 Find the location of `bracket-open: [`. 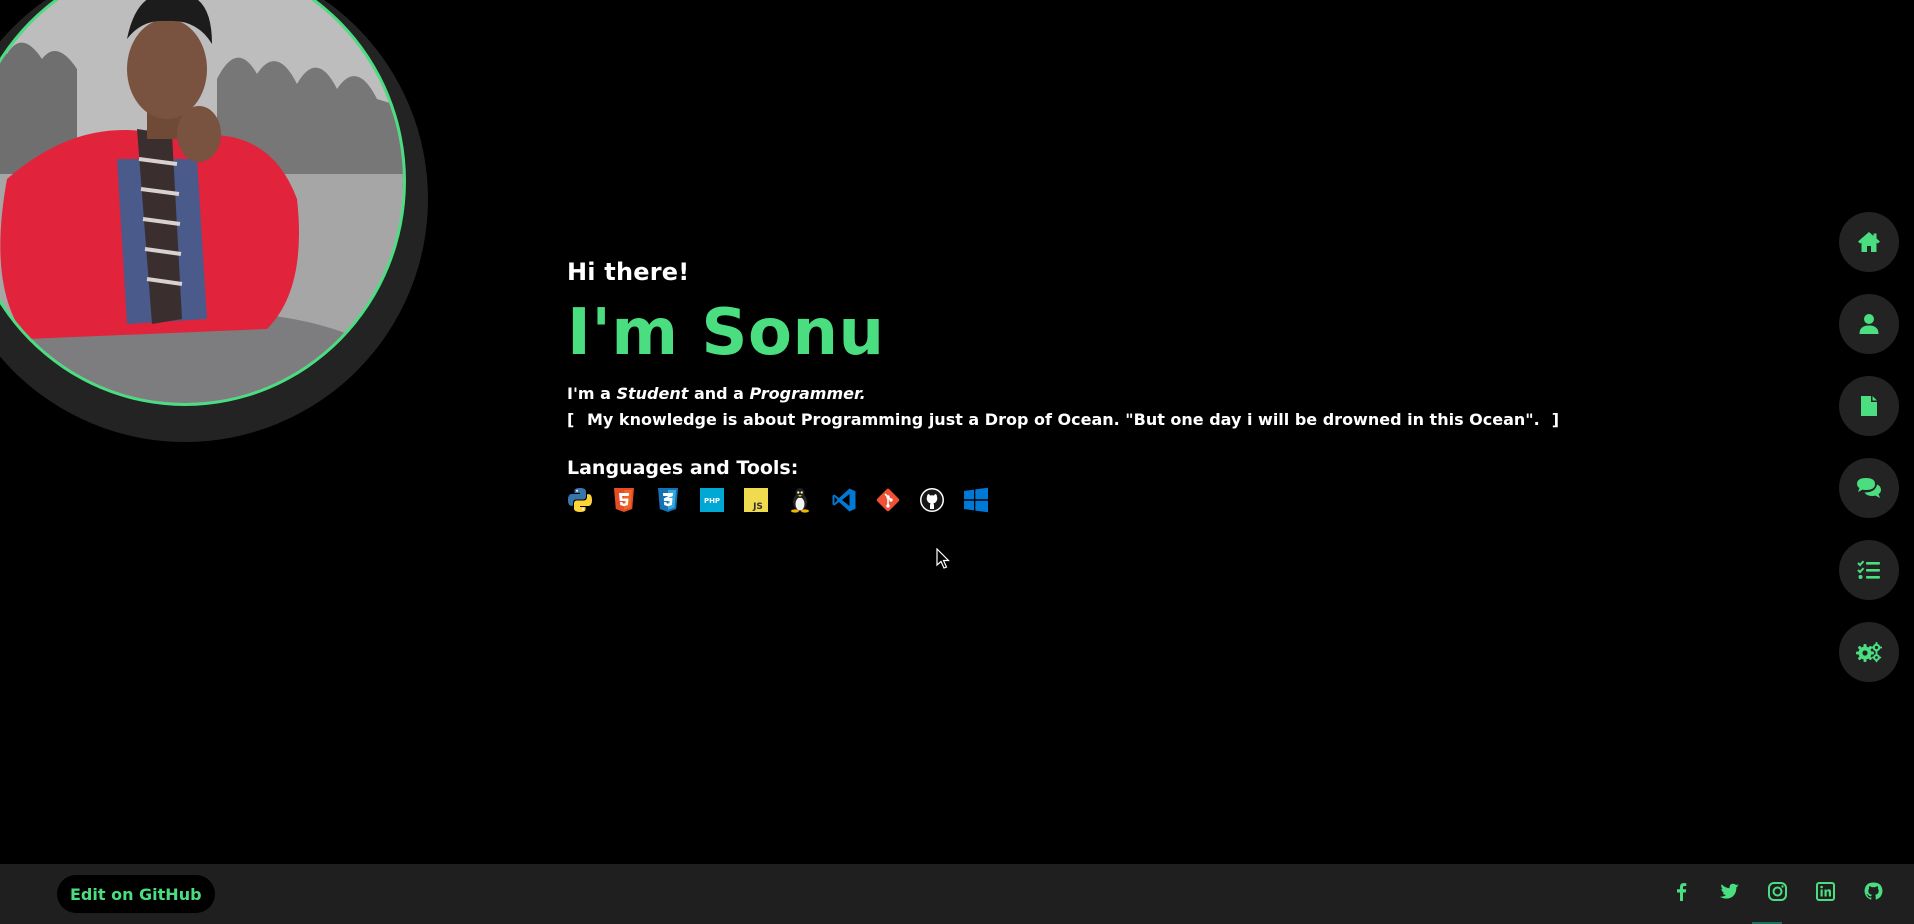

bracket-open: [ is located at coordinates (571, 419).